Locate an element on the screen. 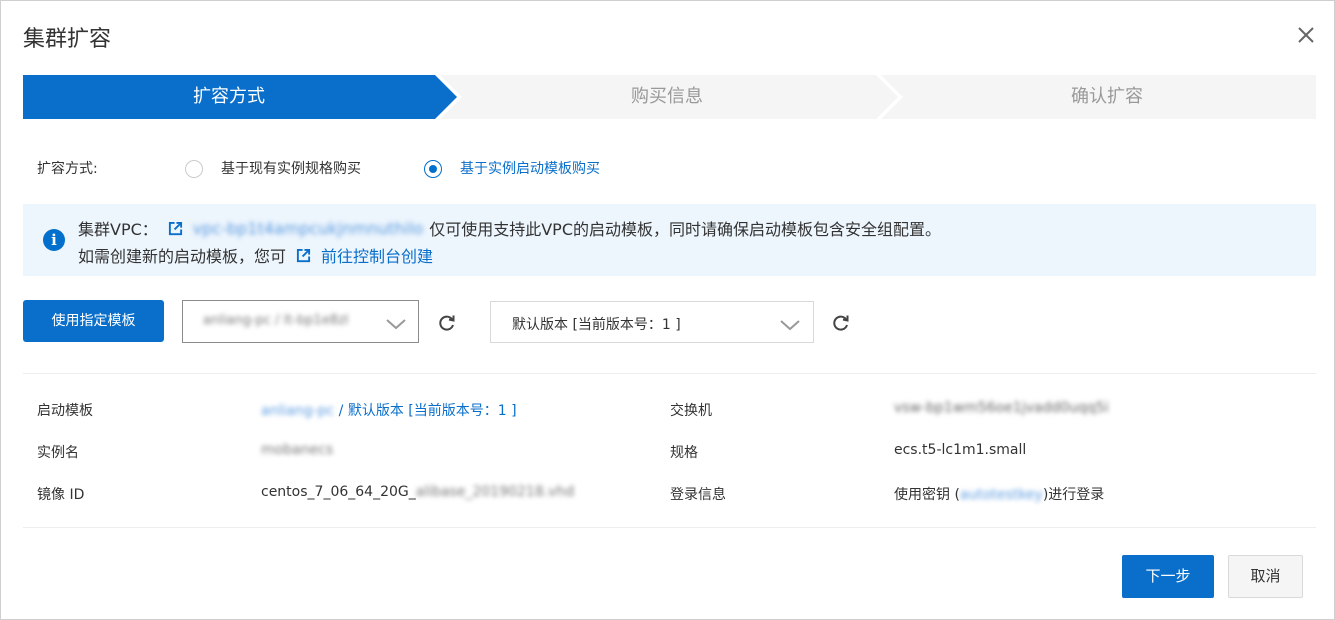 Image resolution: width=1335 pixels, height=620 pixels. instance-name-value: mobanecs is located at coordinates (297, 450).